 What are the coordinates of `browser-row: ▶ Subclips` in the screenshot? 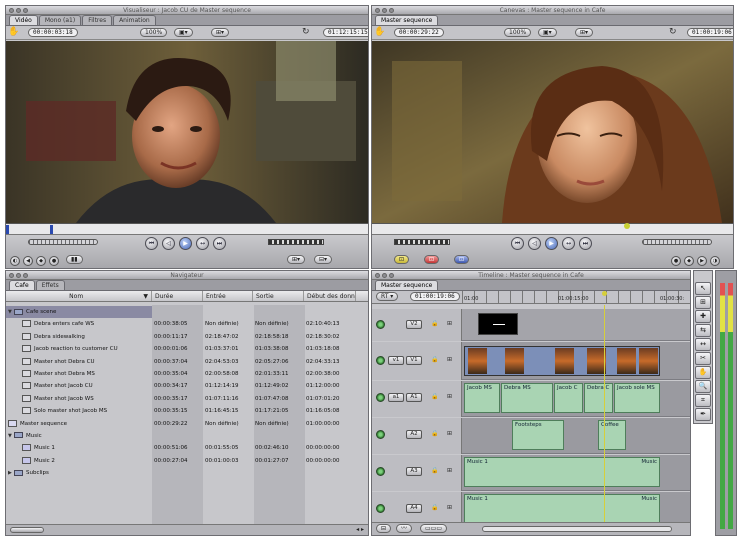 It's located at (187, 473).